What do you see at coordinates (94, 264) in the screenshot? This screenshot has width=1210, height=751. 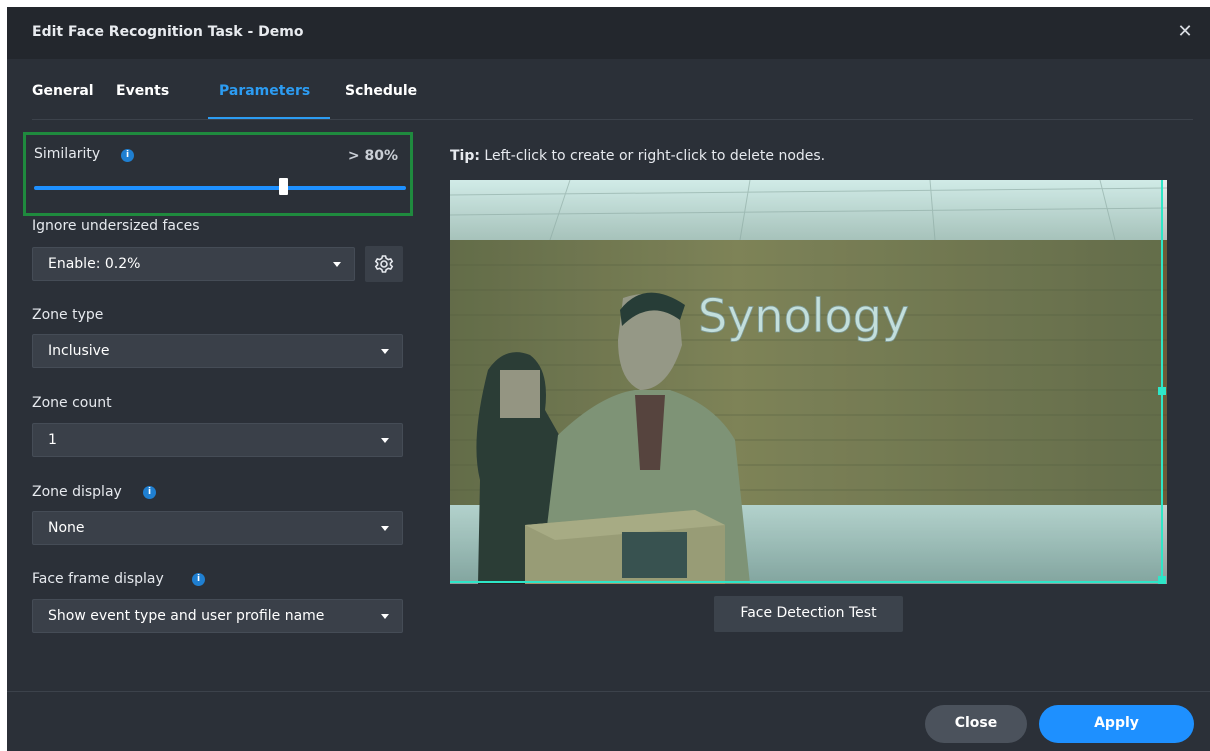 I see `undersized-value: Enable: 0.2%` at bounding box center [94, 264].